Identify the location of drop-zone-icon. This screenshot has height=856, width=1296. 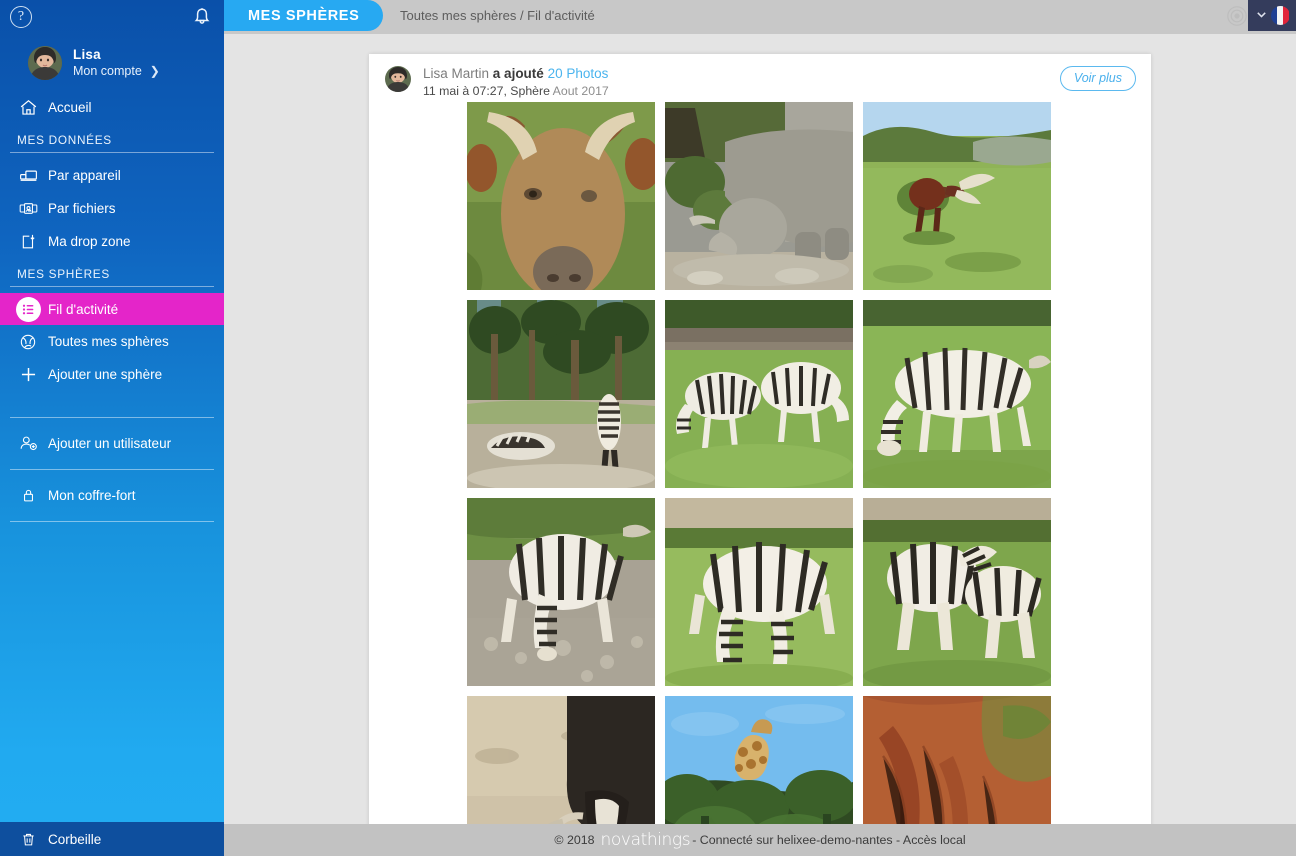
(28, 242).